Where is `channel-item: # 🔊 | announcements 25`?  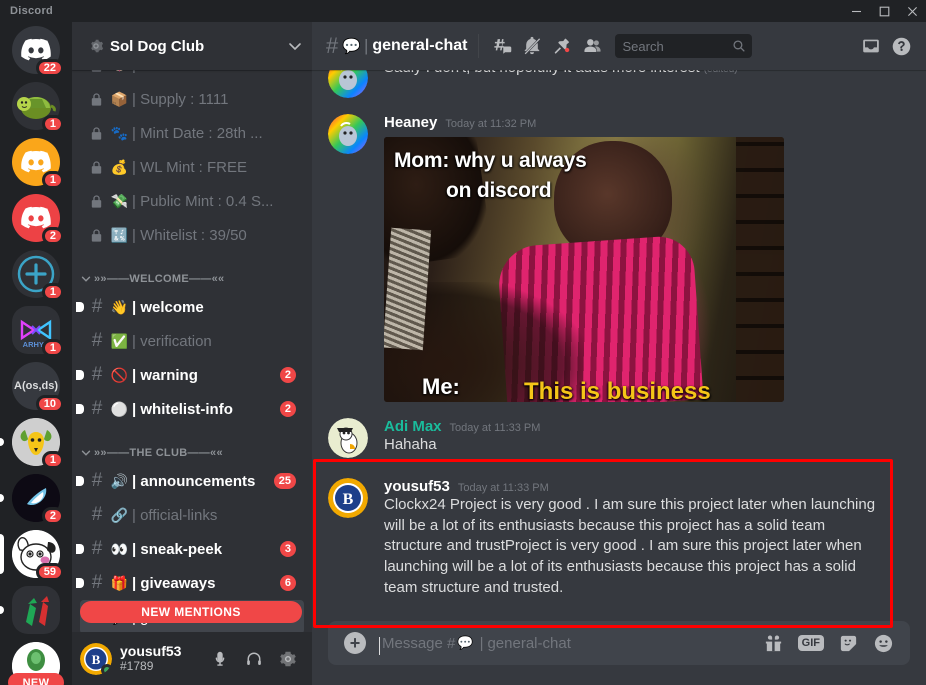 channel-item: # 🔊 | announcements 25 is located at coordinates (190, 481).